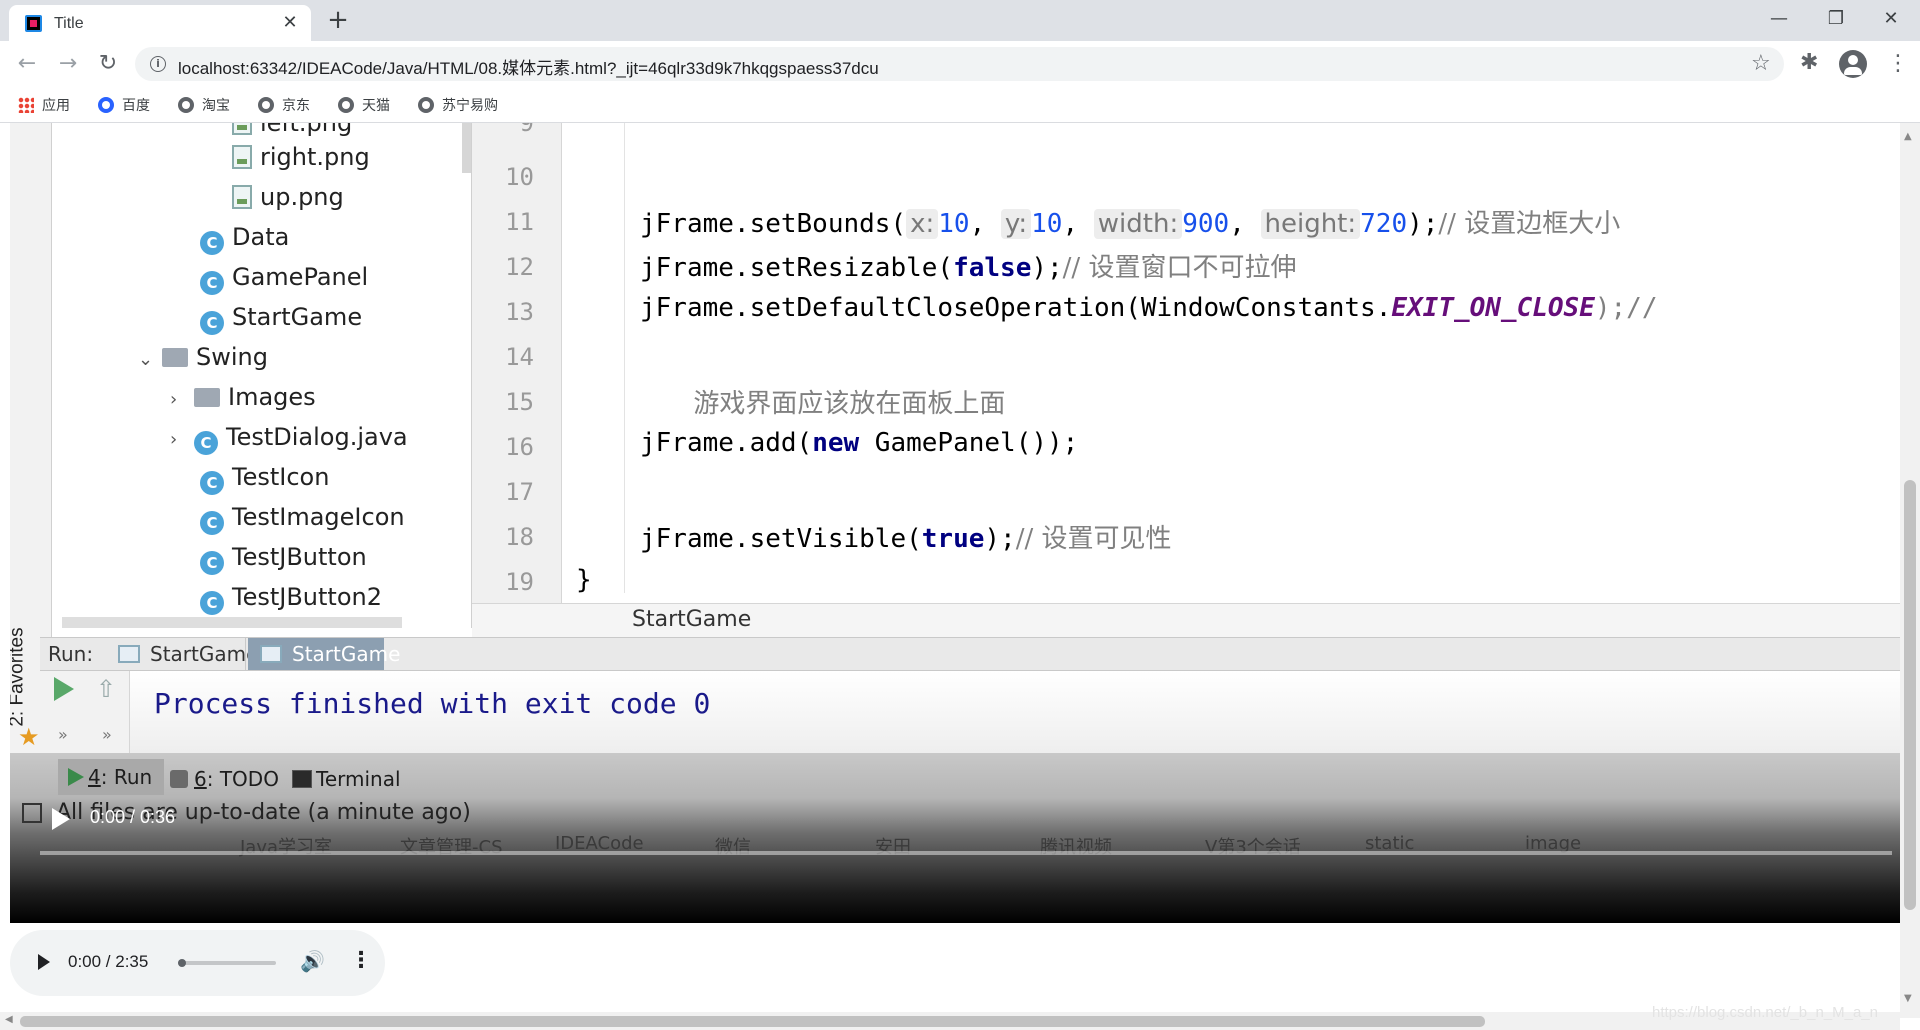 The image size is (1920, 1030). Describe the element at coordinates (9, 1019) in the screenshot. I see `scroll-left-arrow-icon: ◀` at that location.